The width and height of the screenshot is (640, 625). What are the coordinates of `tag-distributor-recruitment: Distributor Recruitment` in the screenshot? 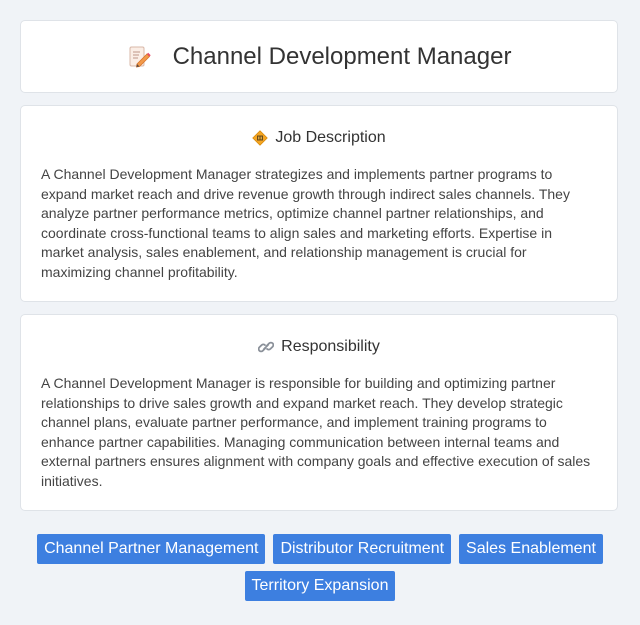 It's located at (362, 549).